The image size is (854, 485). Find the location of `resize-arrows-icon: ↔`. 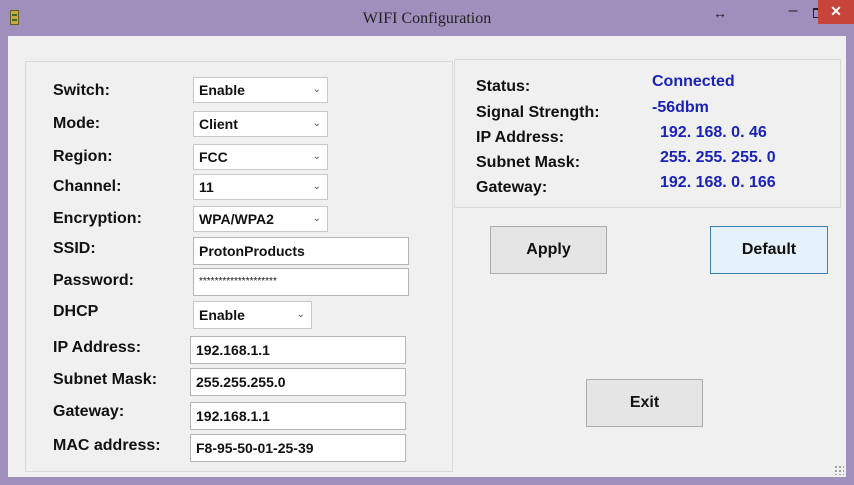

resize-arrows-icon: ↔ is located at coordinates (720, 17).